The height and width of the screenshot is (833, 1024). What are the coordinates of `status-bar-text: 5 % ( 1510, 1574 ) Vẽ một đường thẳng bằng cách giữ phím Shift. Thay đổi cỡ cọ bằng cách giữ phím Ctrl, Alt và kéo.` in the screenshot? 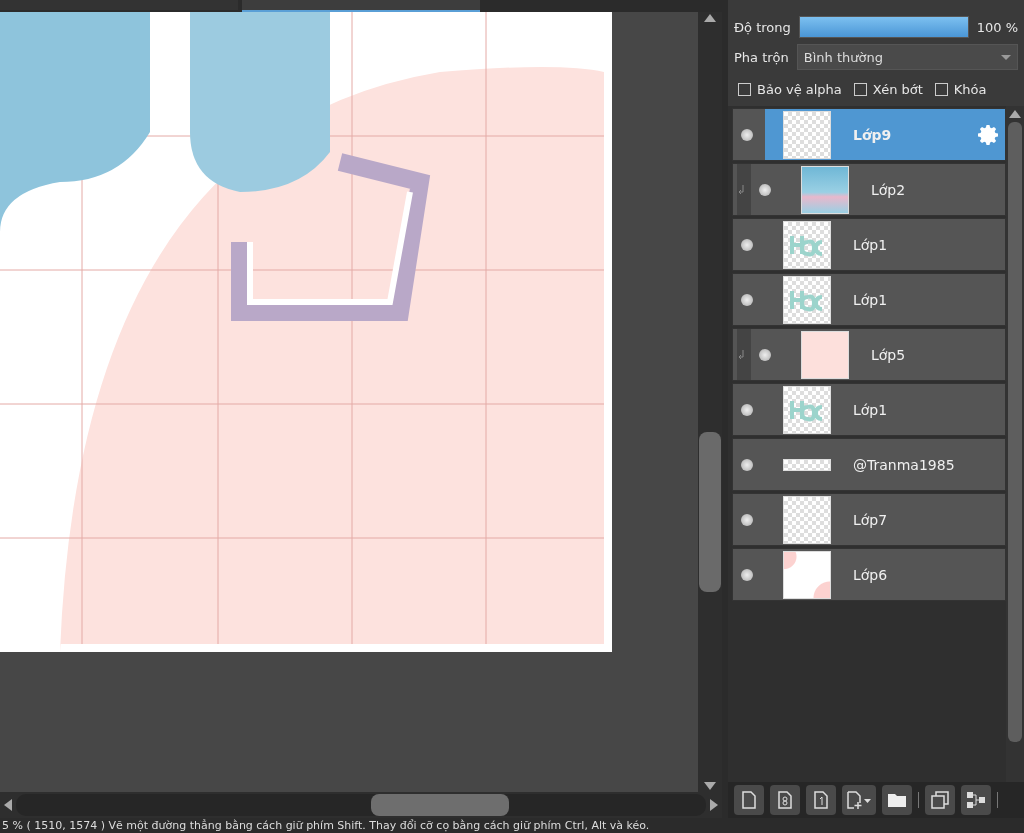 It's located at (326, 825).